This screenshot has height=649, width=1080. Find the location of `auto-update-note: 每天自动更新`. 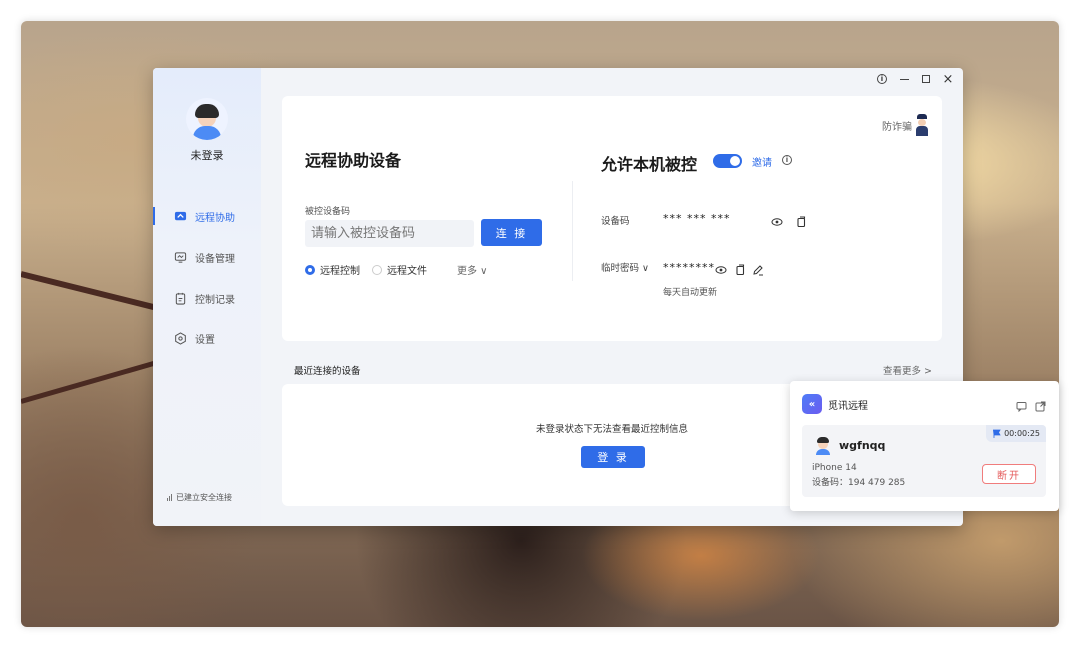

auto-update-note: 每天自动更新 is located at coordinates (690, 293).